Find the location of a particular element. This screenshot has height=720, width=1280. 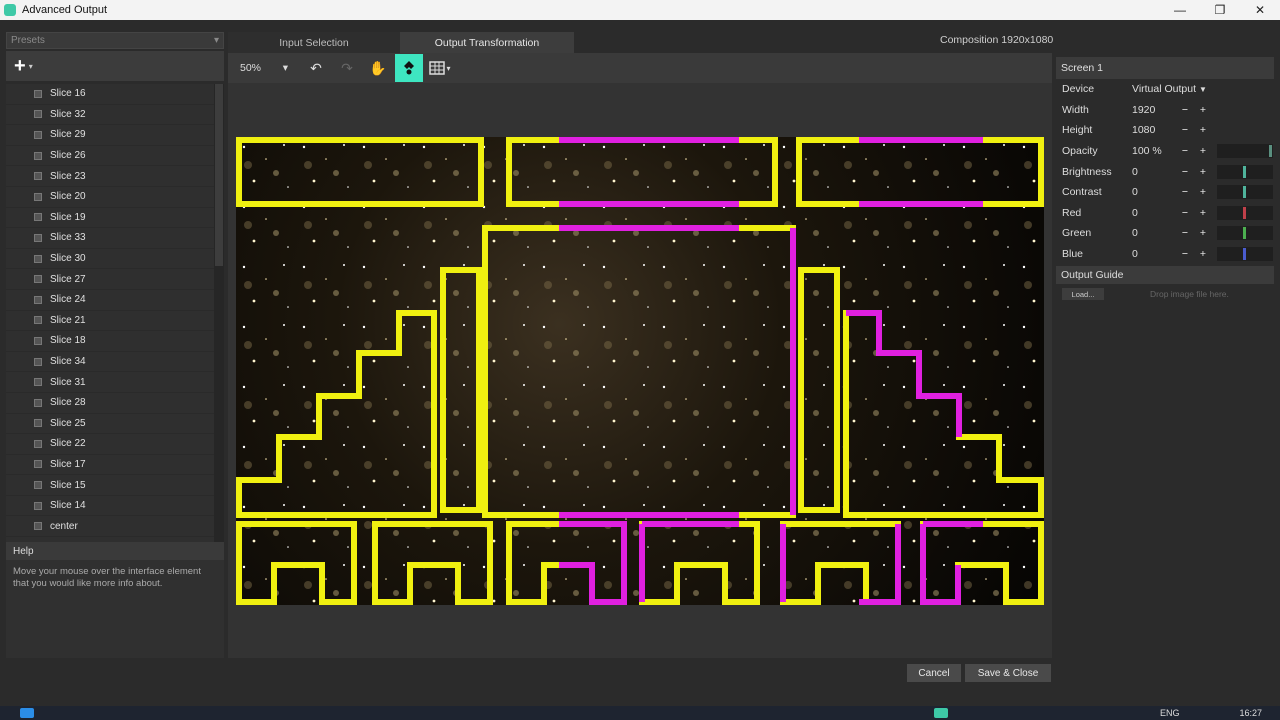

undo-button: ↶ is located at coordinates (316, 68).